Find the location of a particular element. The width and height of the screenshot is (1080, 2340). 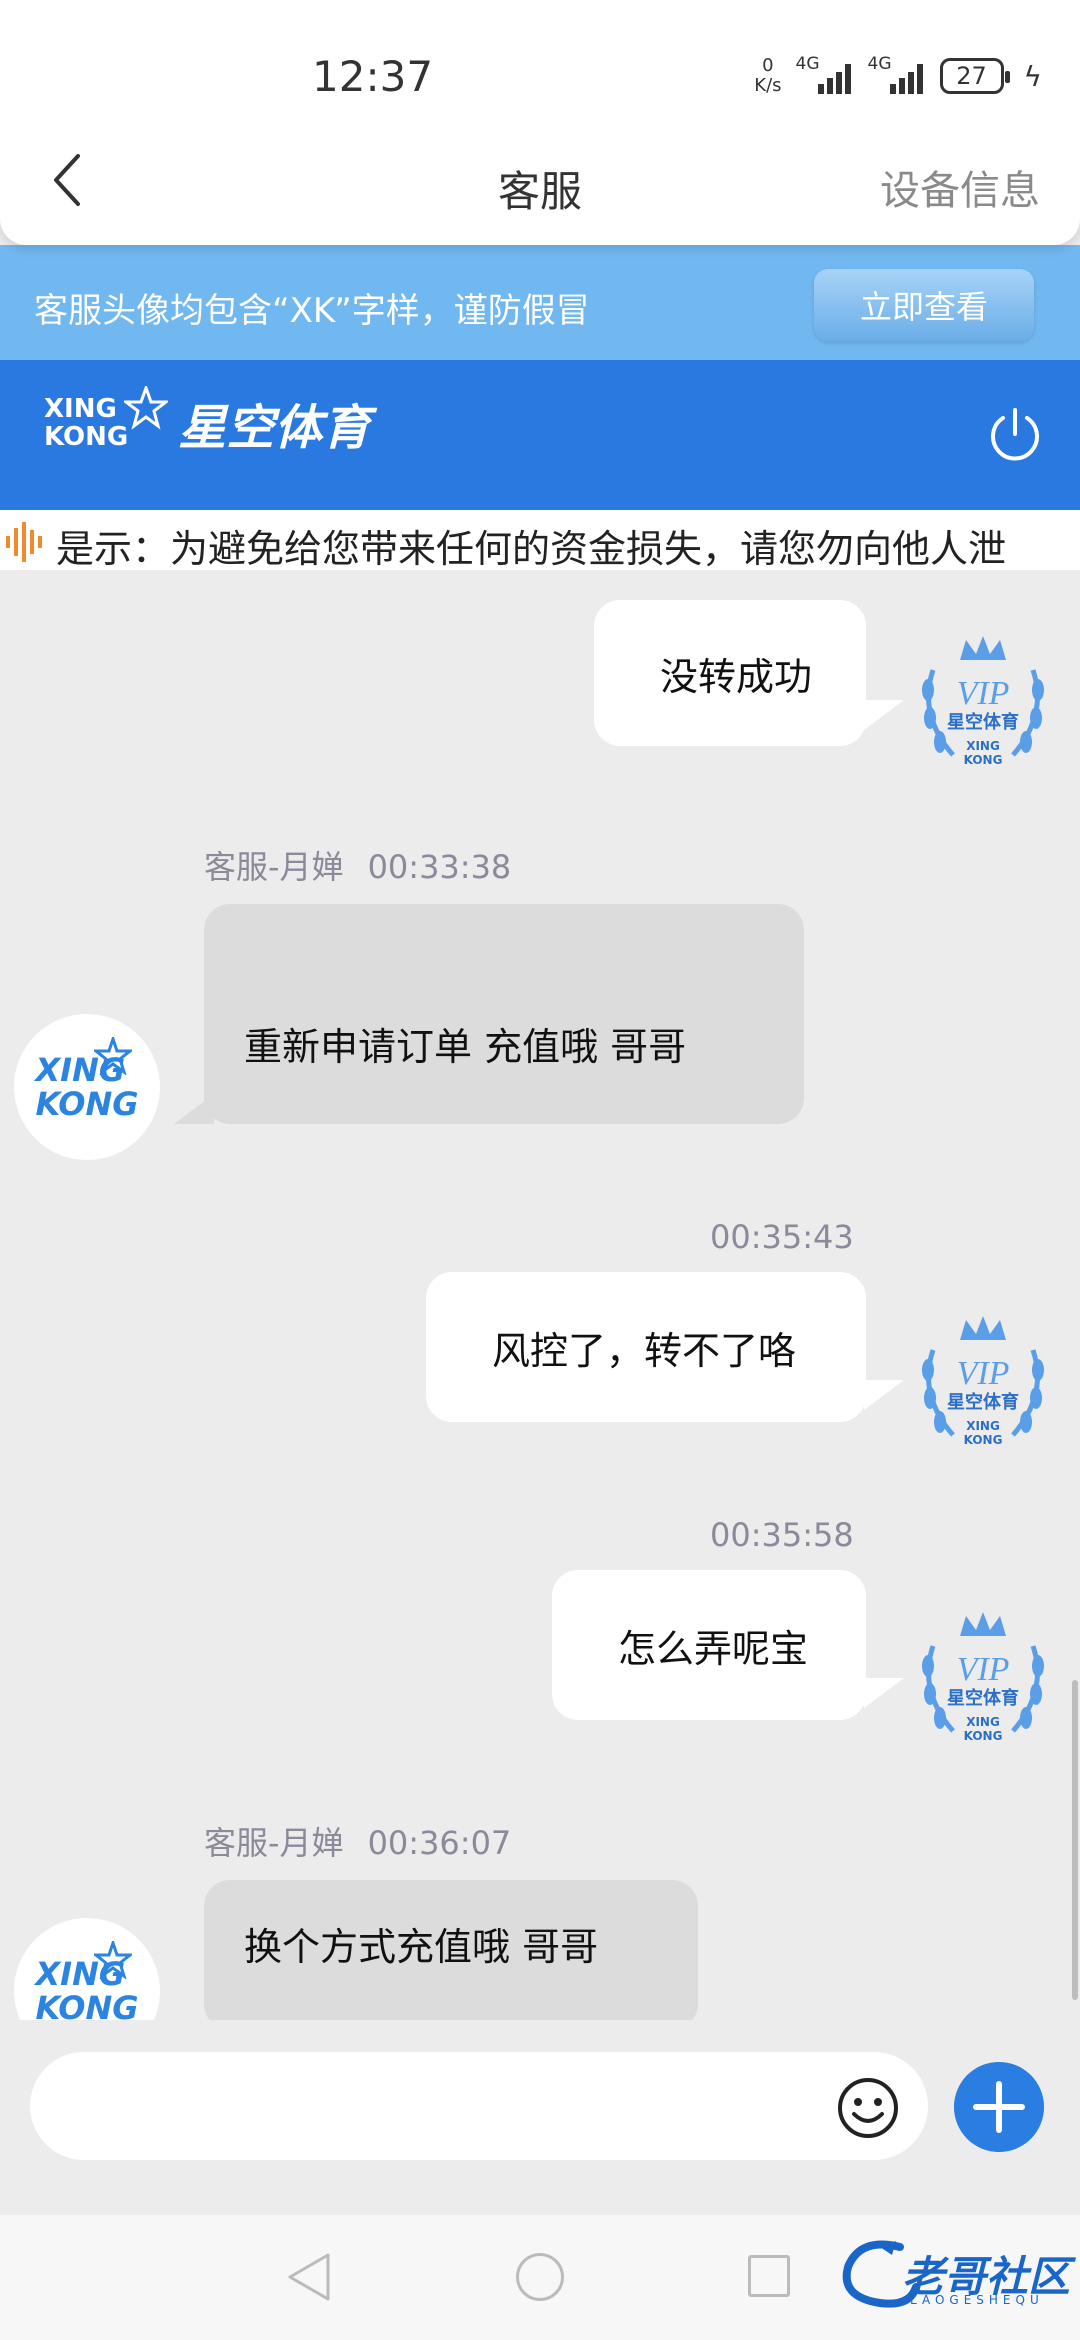

nav-recent-icon is located at coordinates (769, 2276).